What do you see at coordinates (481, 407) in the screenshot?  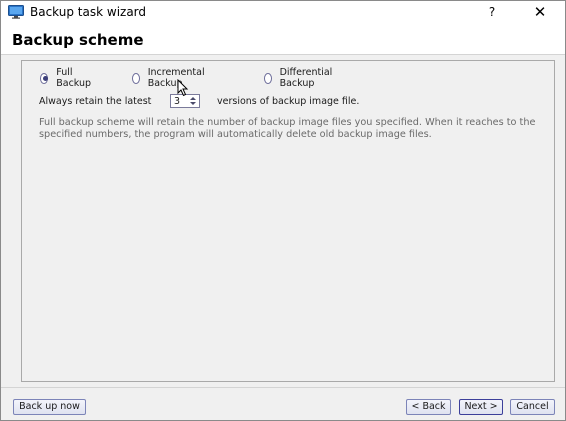 I see `next-button: Next >` at bounding box center [481, 407].